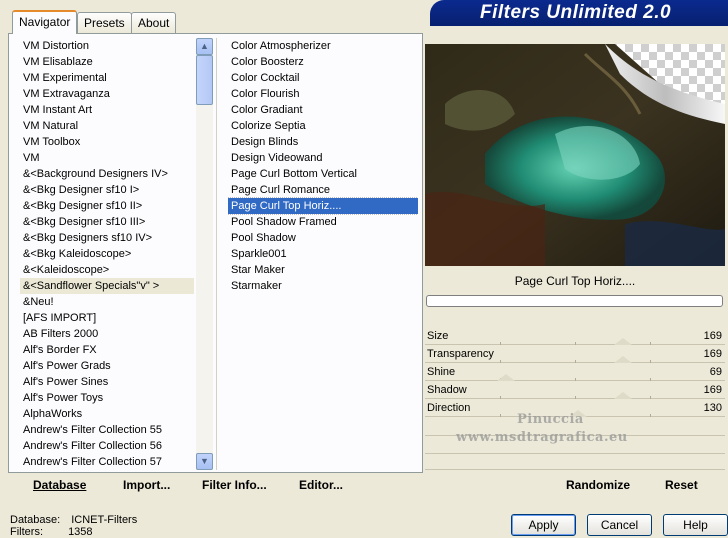  Describe the element at coordinates (107, 78) in the screenshot. I see `category-item: VM Experimental` at that location.